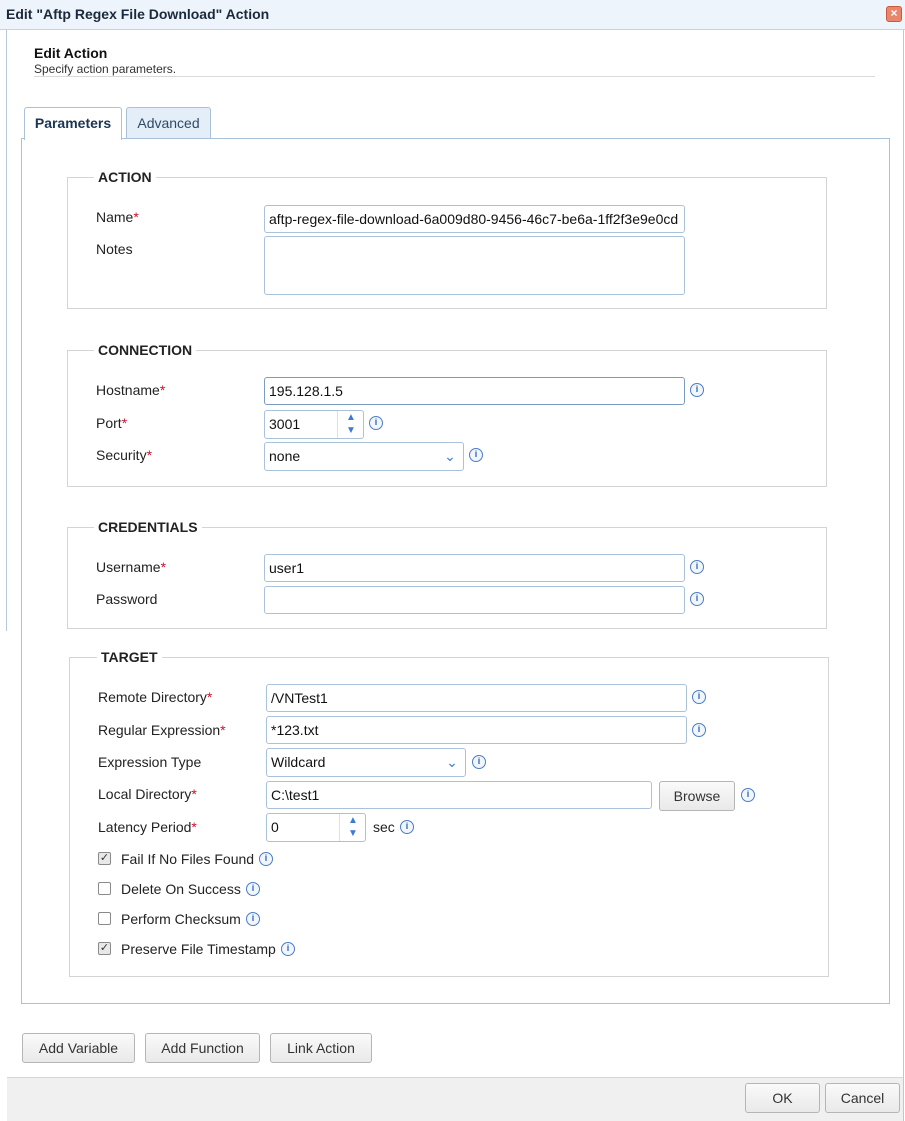 This screenshot has height=1121, width=905. I want to click on delete-on-success-label: Delete On Success, so click(181, 889).